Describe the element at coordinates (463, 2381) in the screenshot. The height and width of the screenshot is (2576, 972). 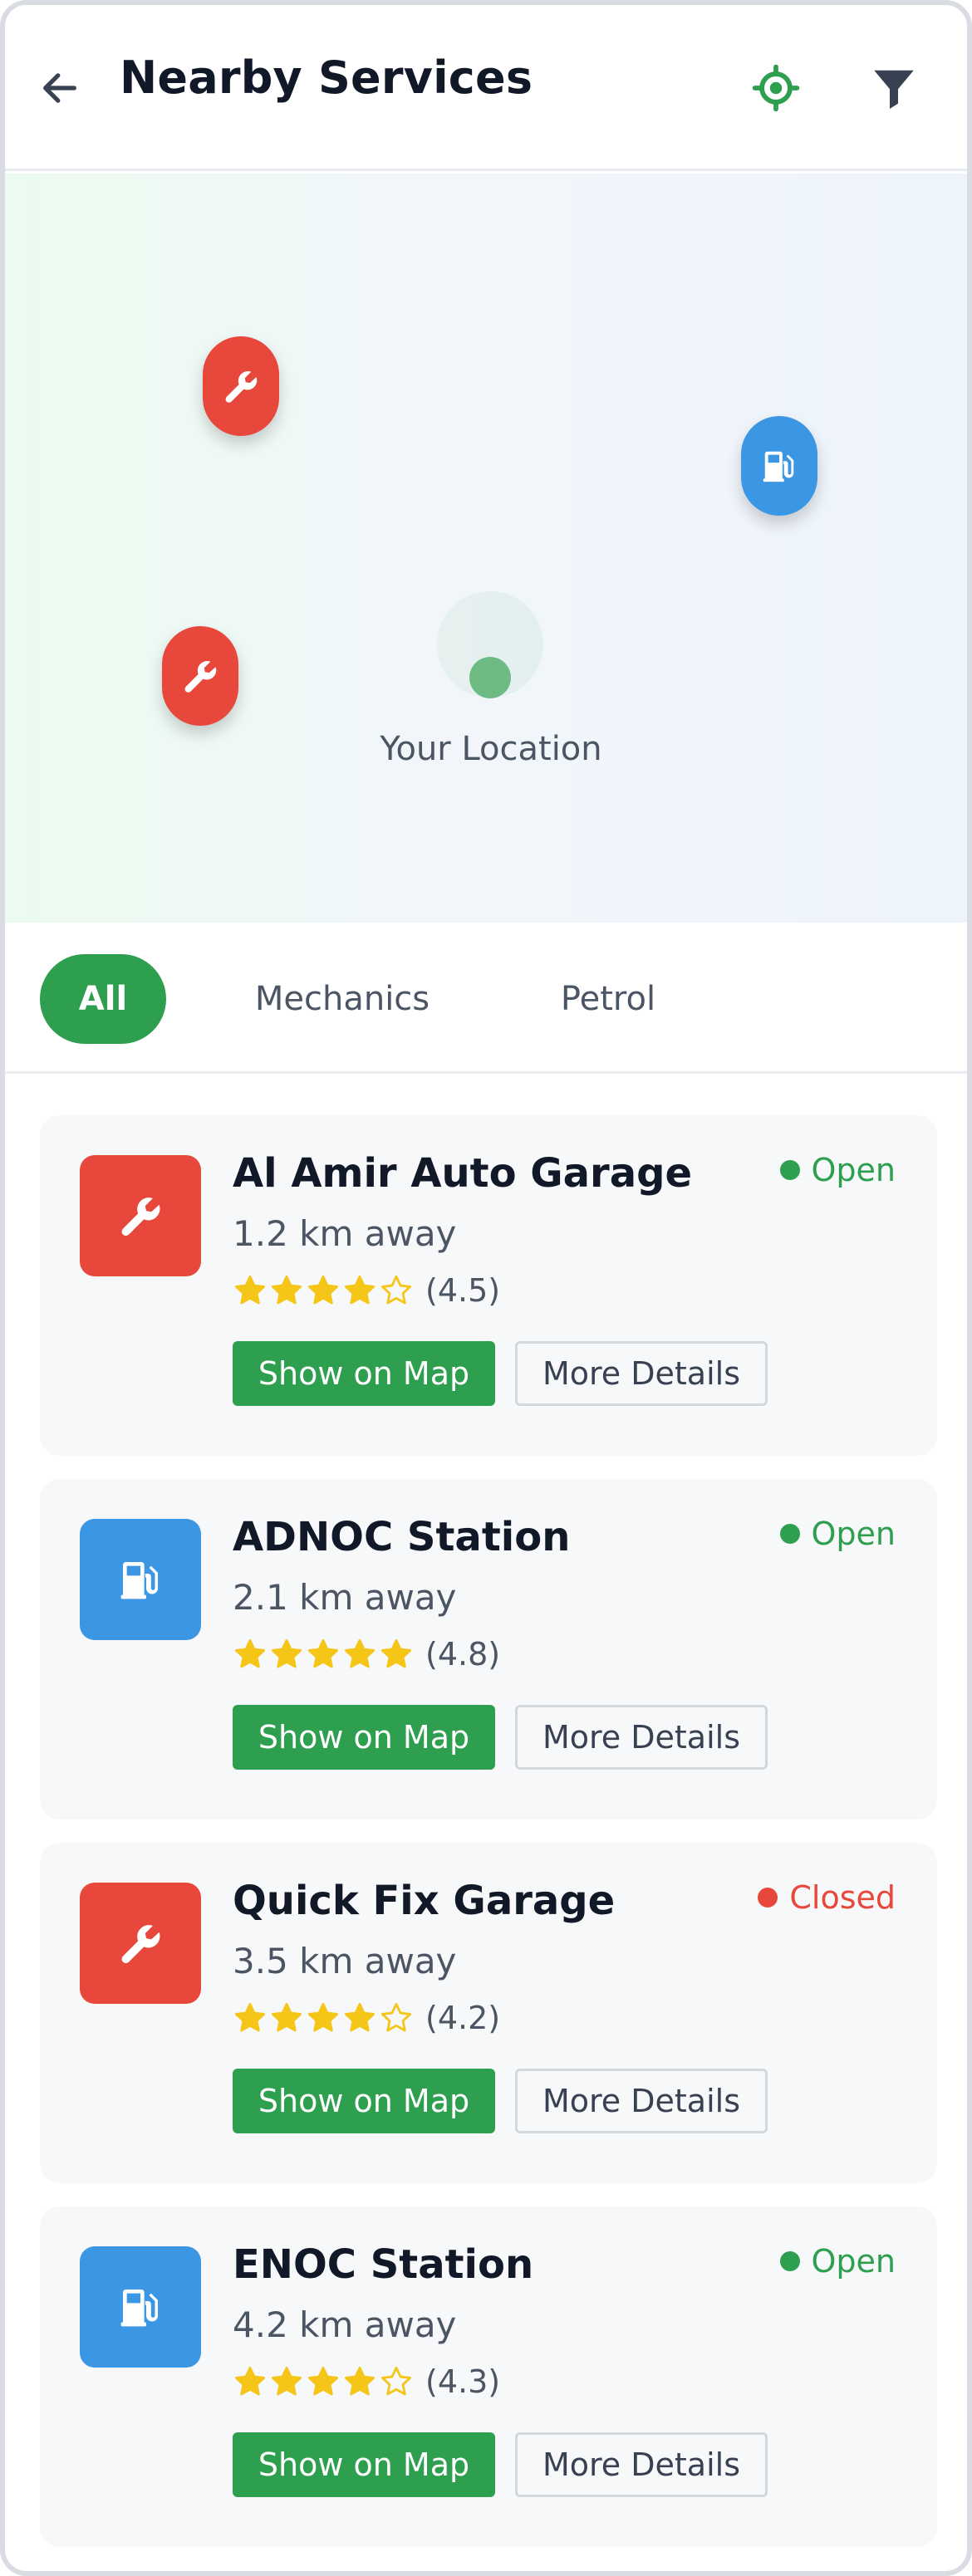
I see `rating-value: (4.3)` at that location.